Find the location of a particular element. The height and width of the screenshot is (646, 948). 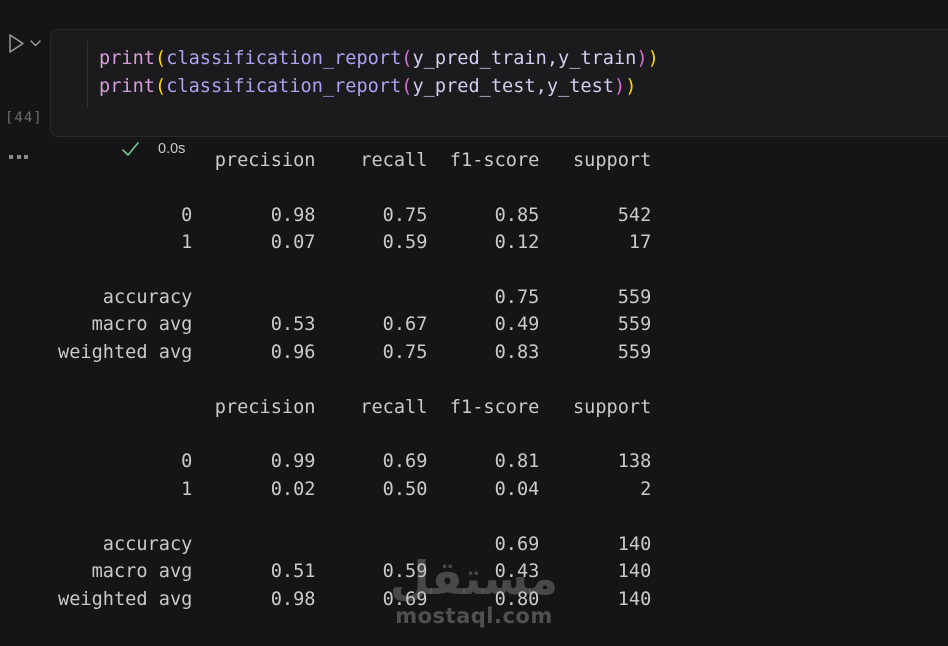

editor-left-guide is located at coordinates (87, 74).